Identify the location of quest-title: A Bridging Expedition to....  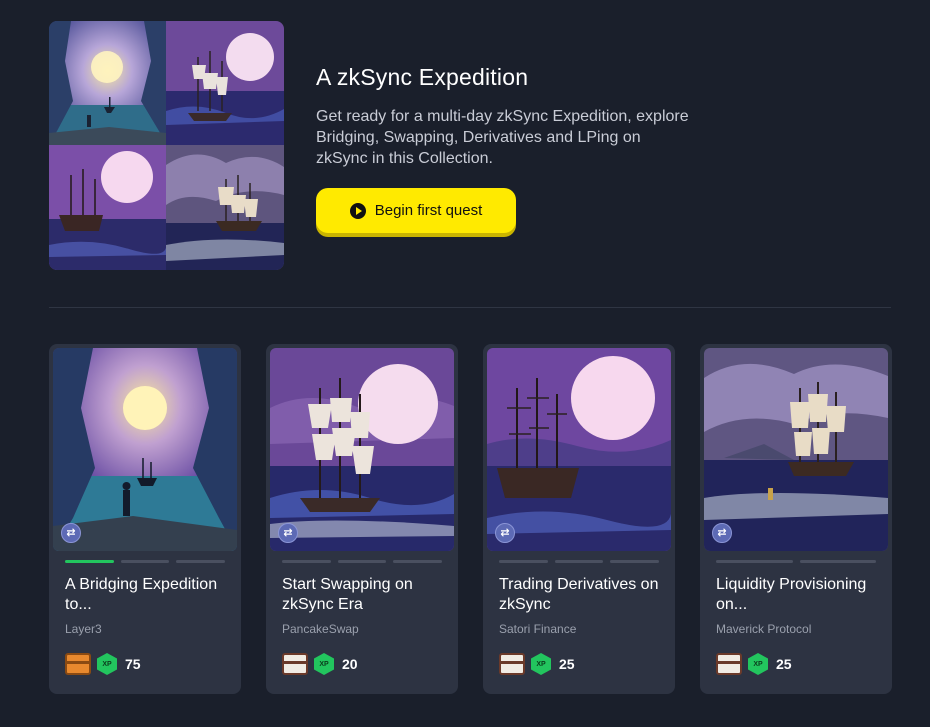
(141, 594).